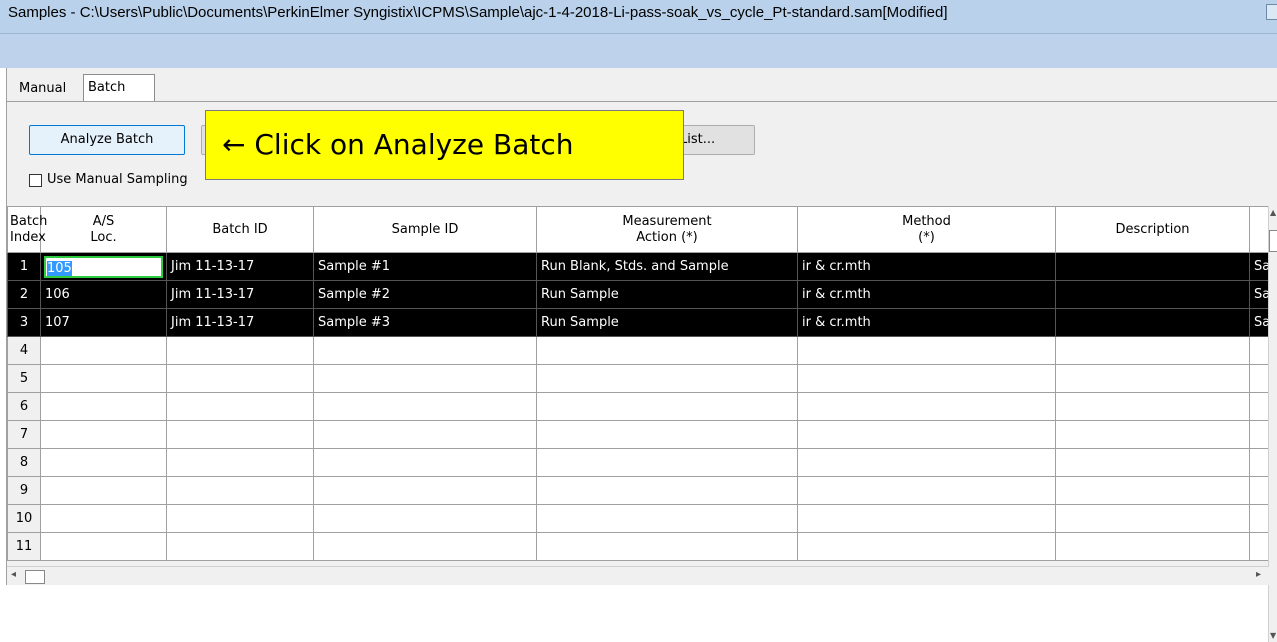  I want to click on manual-sampling-checkbox, so click(35, 180).